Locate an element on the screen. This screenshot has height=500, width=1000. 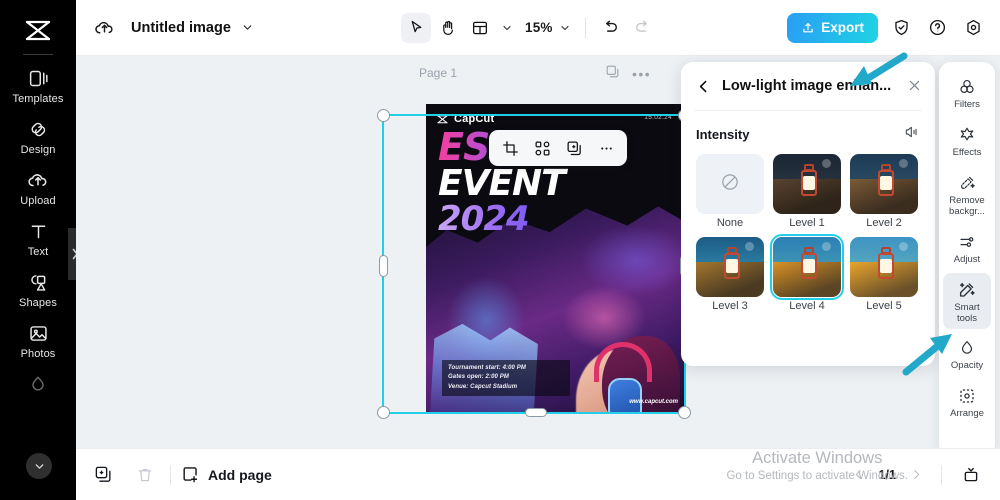
templates-icon is located at coordinates (38, 78).